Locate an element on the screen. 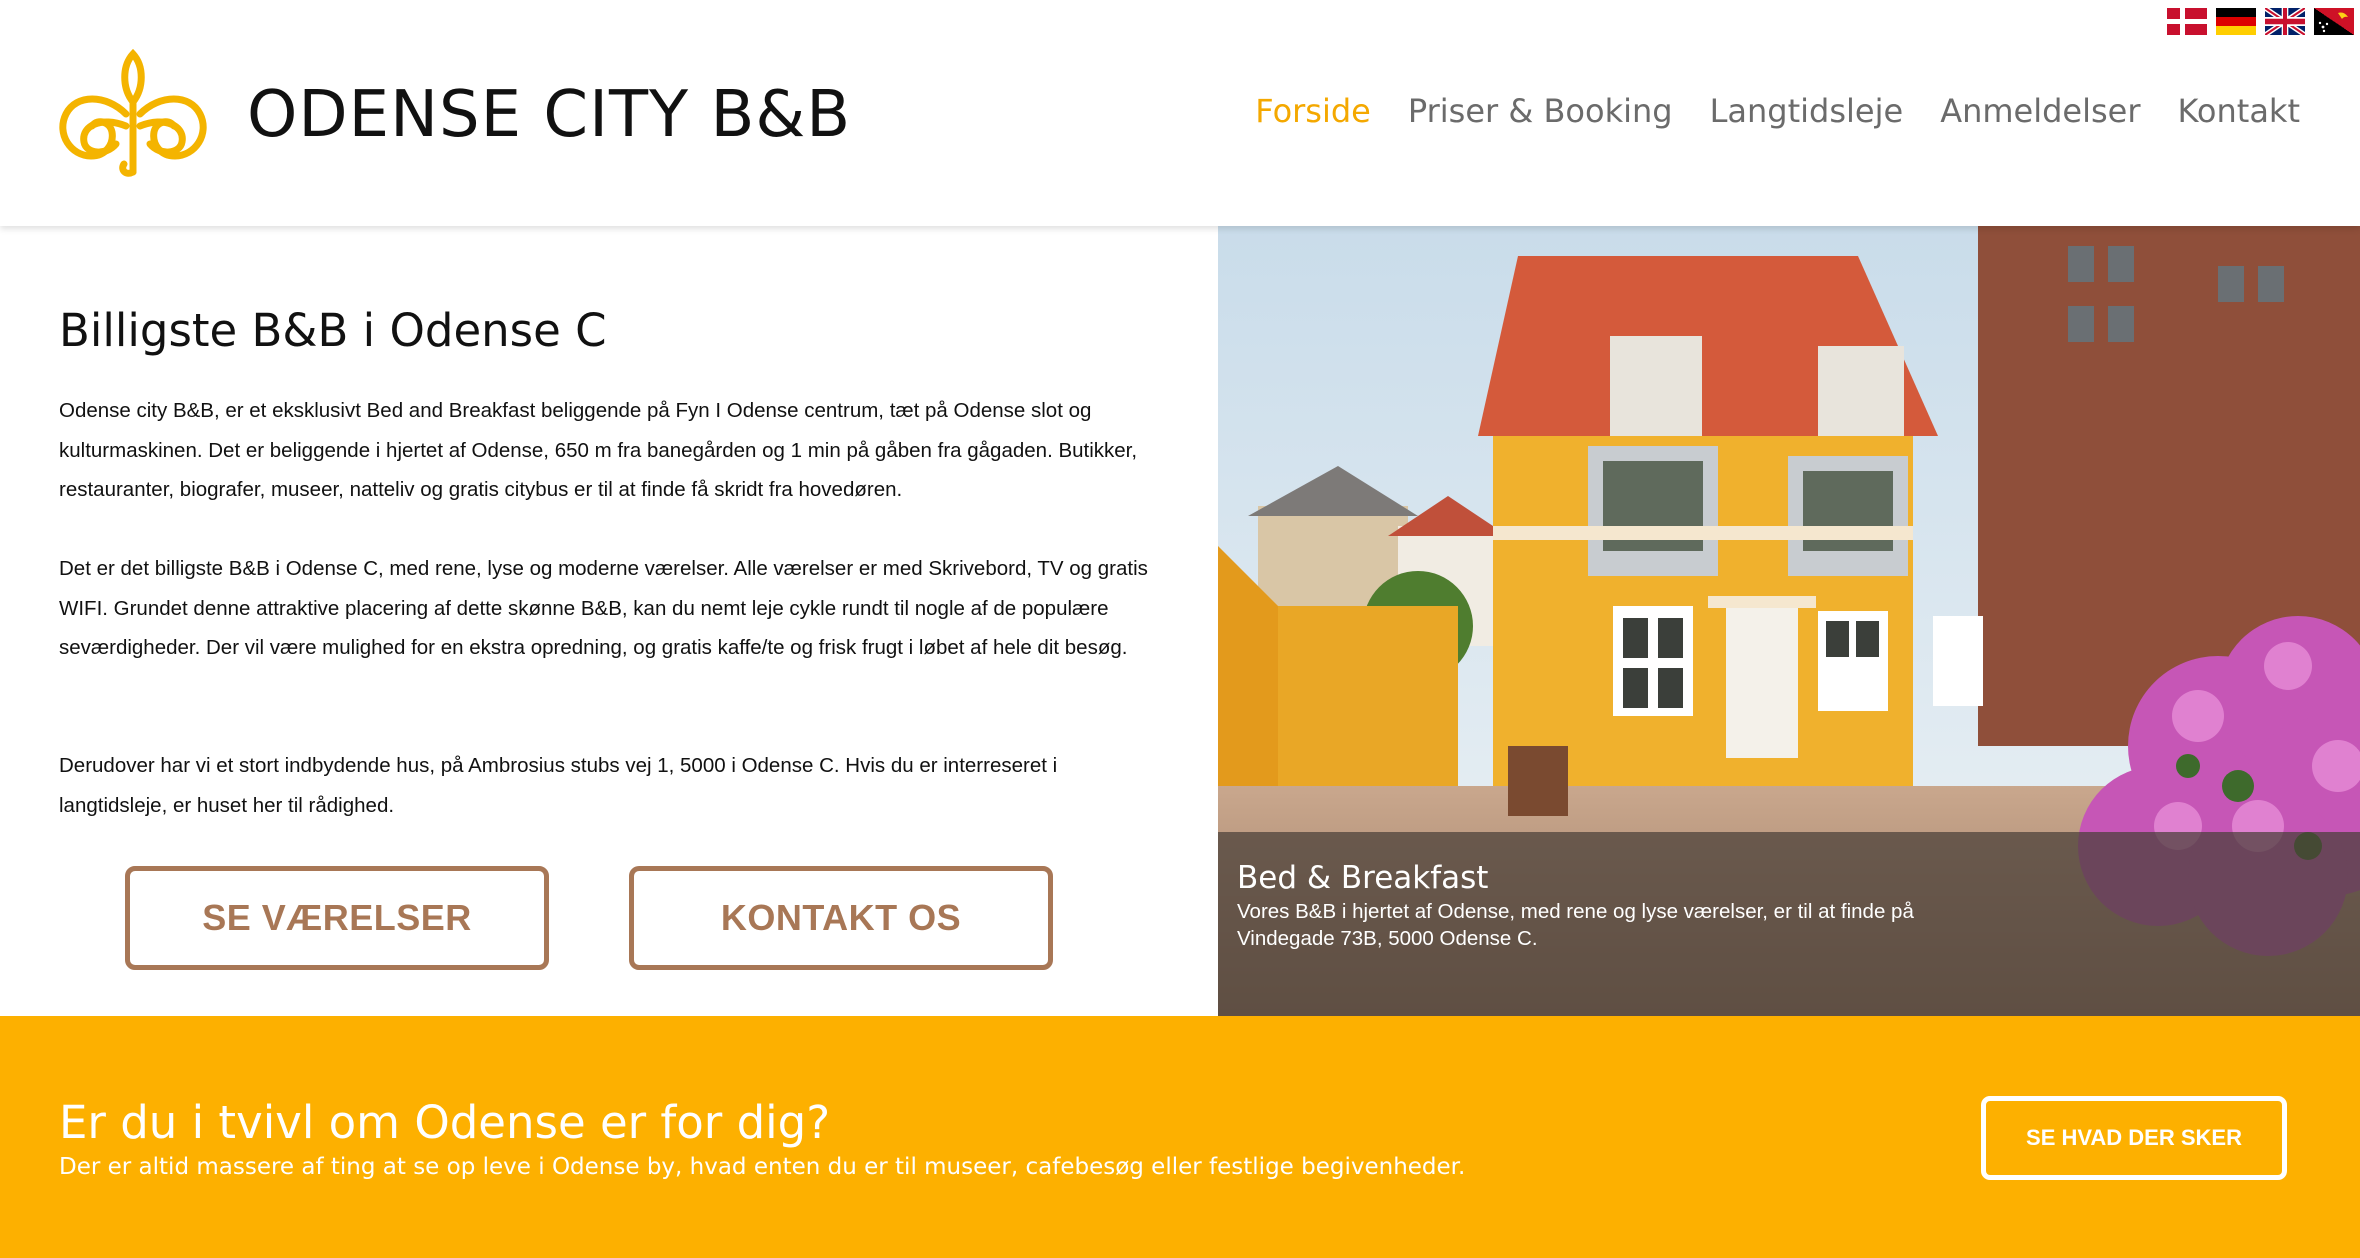 The height and width of the screenshot is (1258, 2360). language-selector is located at coordinates (2260, 21).